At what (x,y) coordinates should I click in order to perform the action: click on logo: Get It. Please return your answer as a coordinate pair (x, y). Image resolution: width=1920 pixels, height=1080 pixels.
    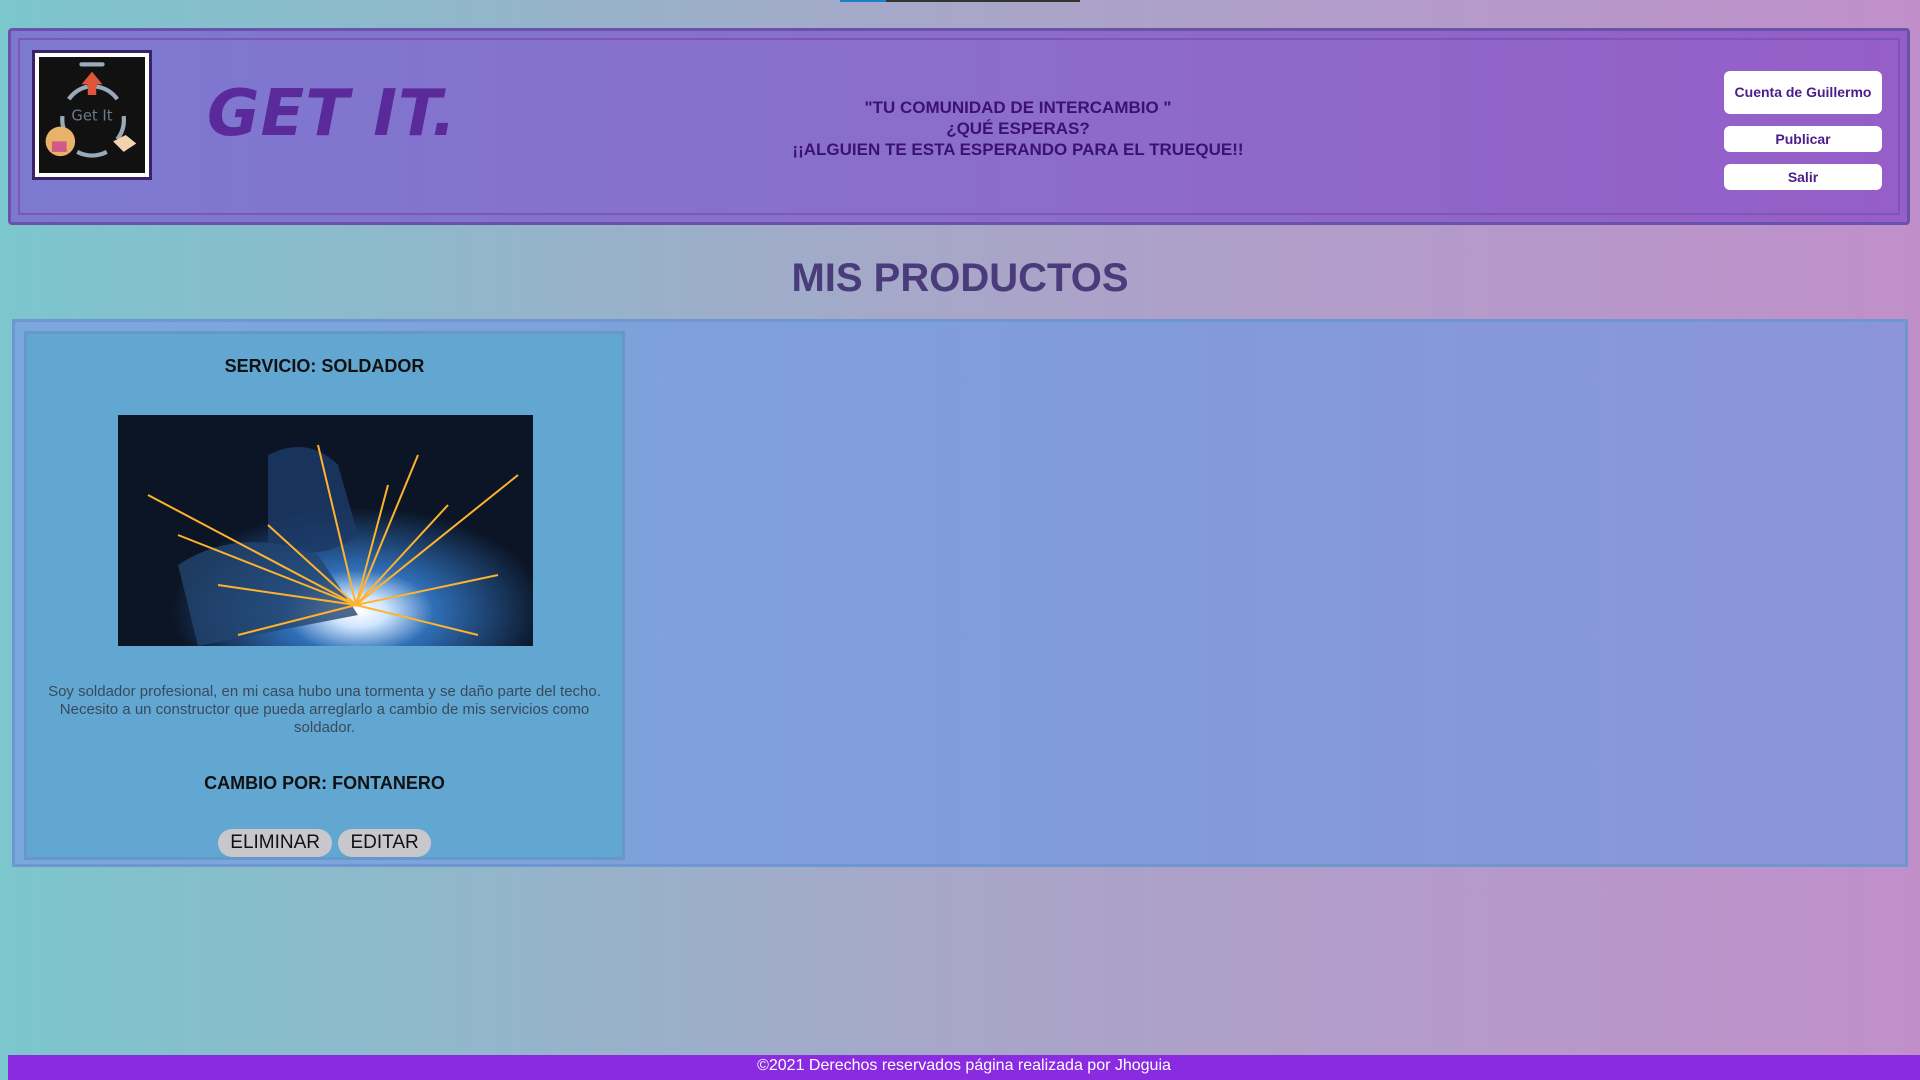
    Looking at the image, I should click on (92, 115).